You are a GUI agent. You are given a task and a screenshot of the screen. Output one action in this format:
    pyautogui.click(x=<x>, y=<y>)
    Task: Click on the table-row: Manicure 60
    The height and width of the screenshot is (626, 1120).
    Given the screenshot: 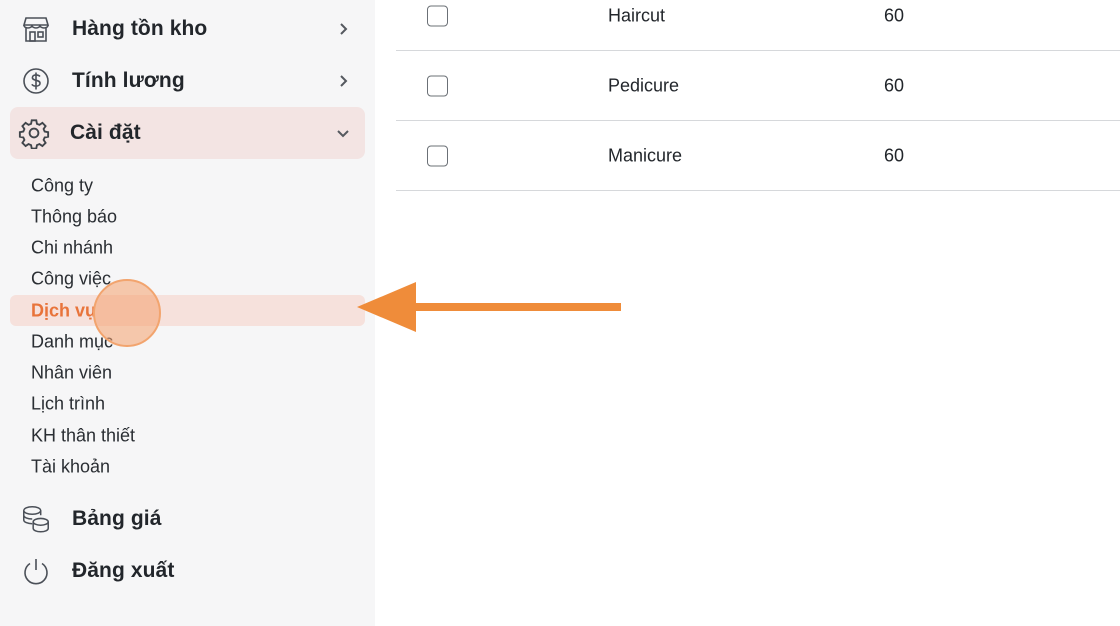 What is the action you would take?
    pyautogui.click(x=758, y=156)
    